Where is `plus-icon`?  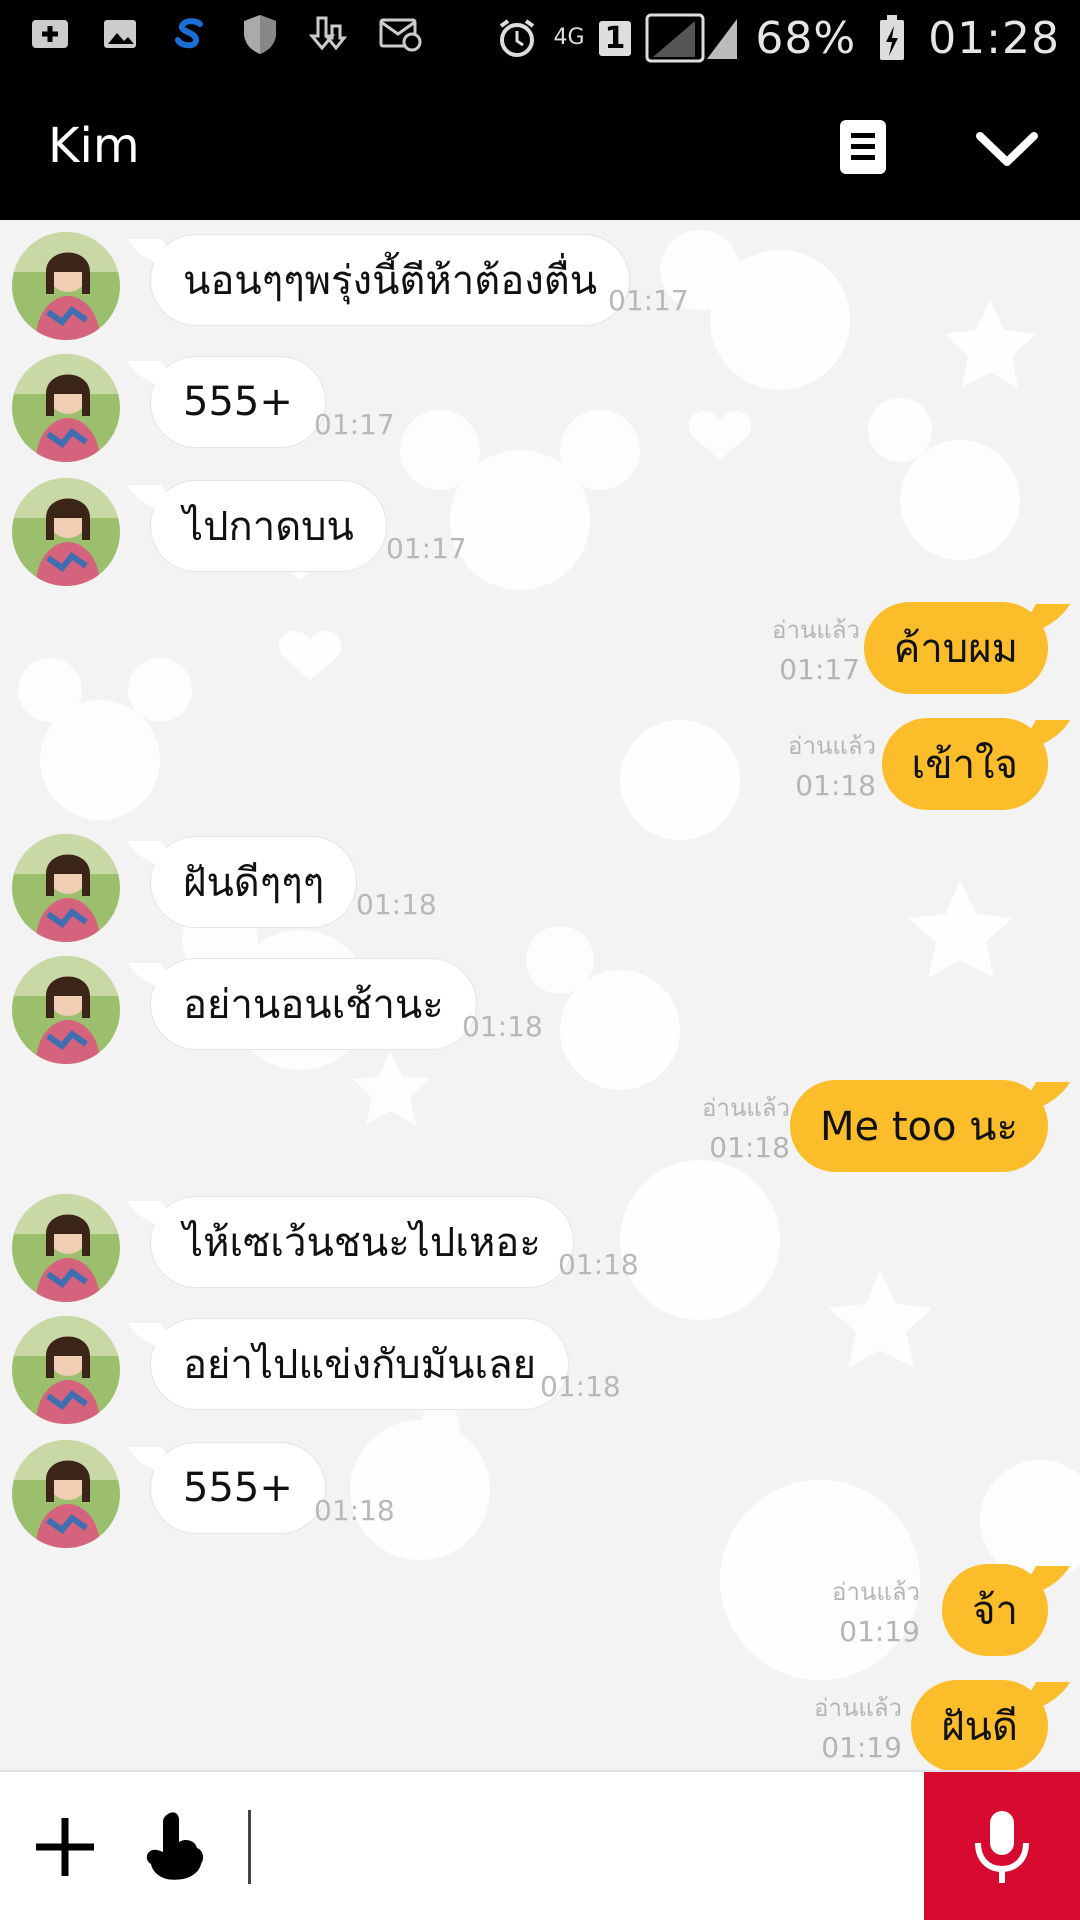 plus-icon is located at coordinates (65, 1847).